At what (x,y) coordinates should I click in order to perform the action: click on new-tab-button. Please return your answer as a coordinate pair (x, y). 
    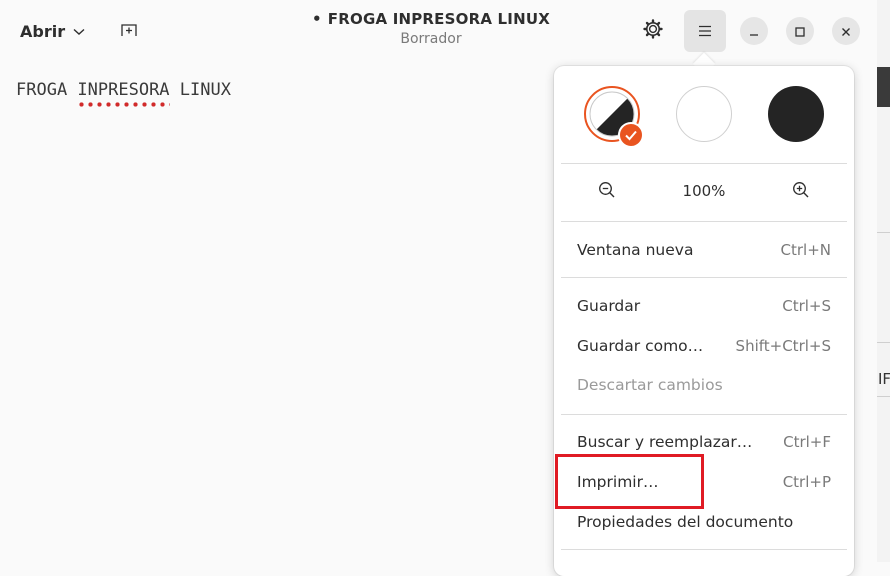
    Looking at the image, I should click on (129, 31).